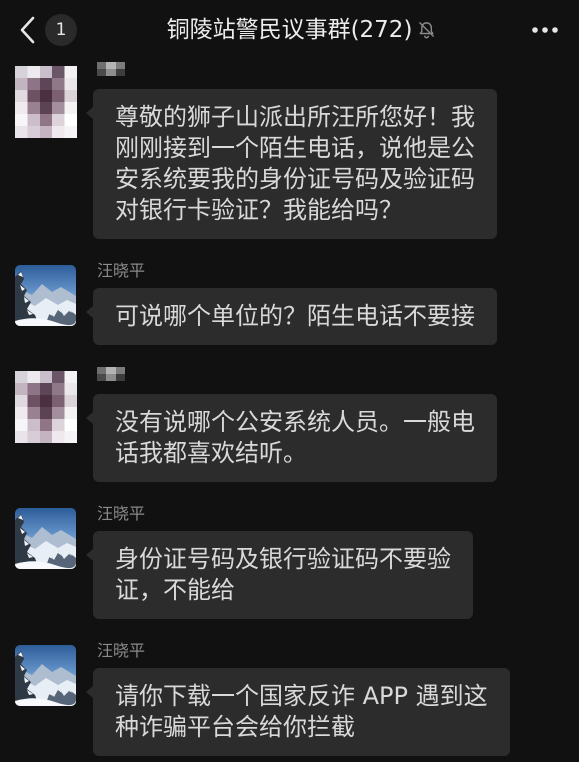  Describe the element at coordinates (298, 712) in the screenshot. I see `message-bubble: 请你下载一个国家反诈 APP 遇到这 种诈骗平台会给你拦截` at that location.